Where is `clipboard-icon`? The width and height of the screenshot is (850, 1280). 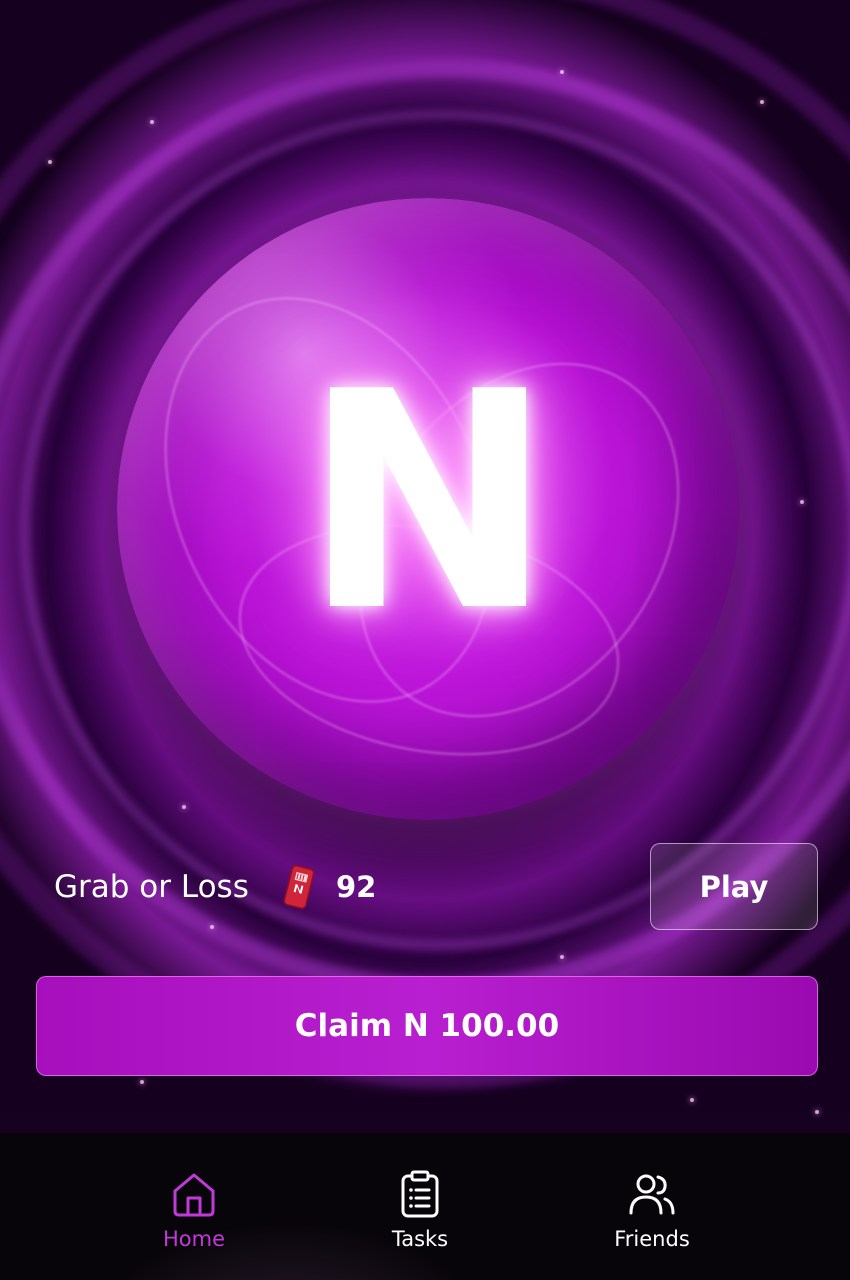 clipboard-icon is located at coordinates (420, 1194).